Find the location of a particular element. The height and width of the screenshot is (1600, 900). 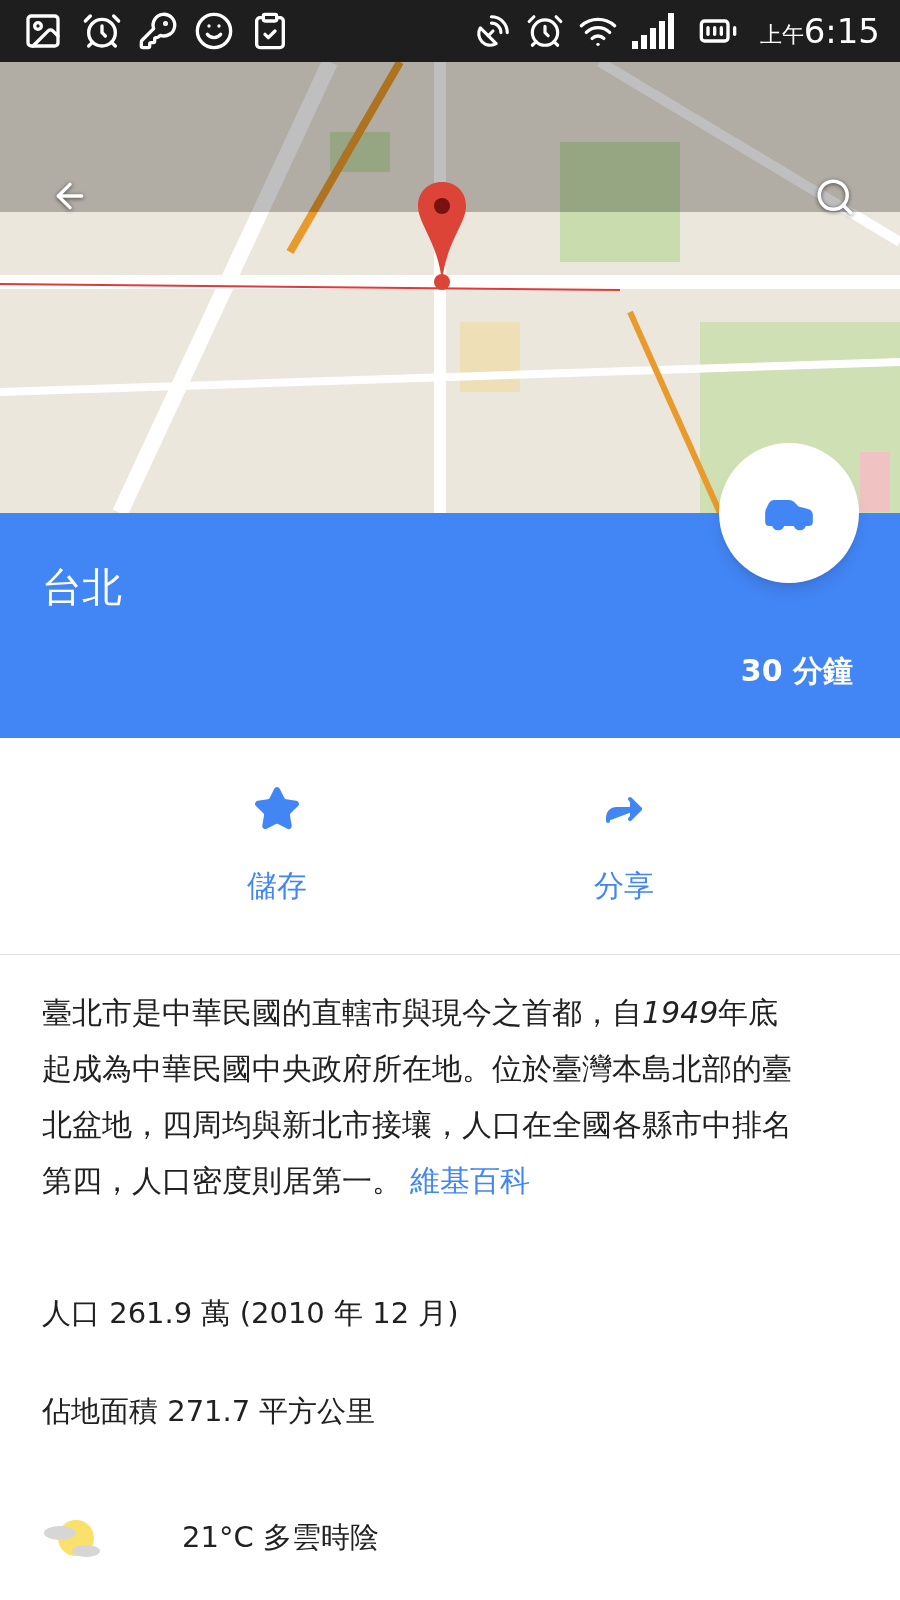

share-button: 分享 is located at coordinates (623, 846).